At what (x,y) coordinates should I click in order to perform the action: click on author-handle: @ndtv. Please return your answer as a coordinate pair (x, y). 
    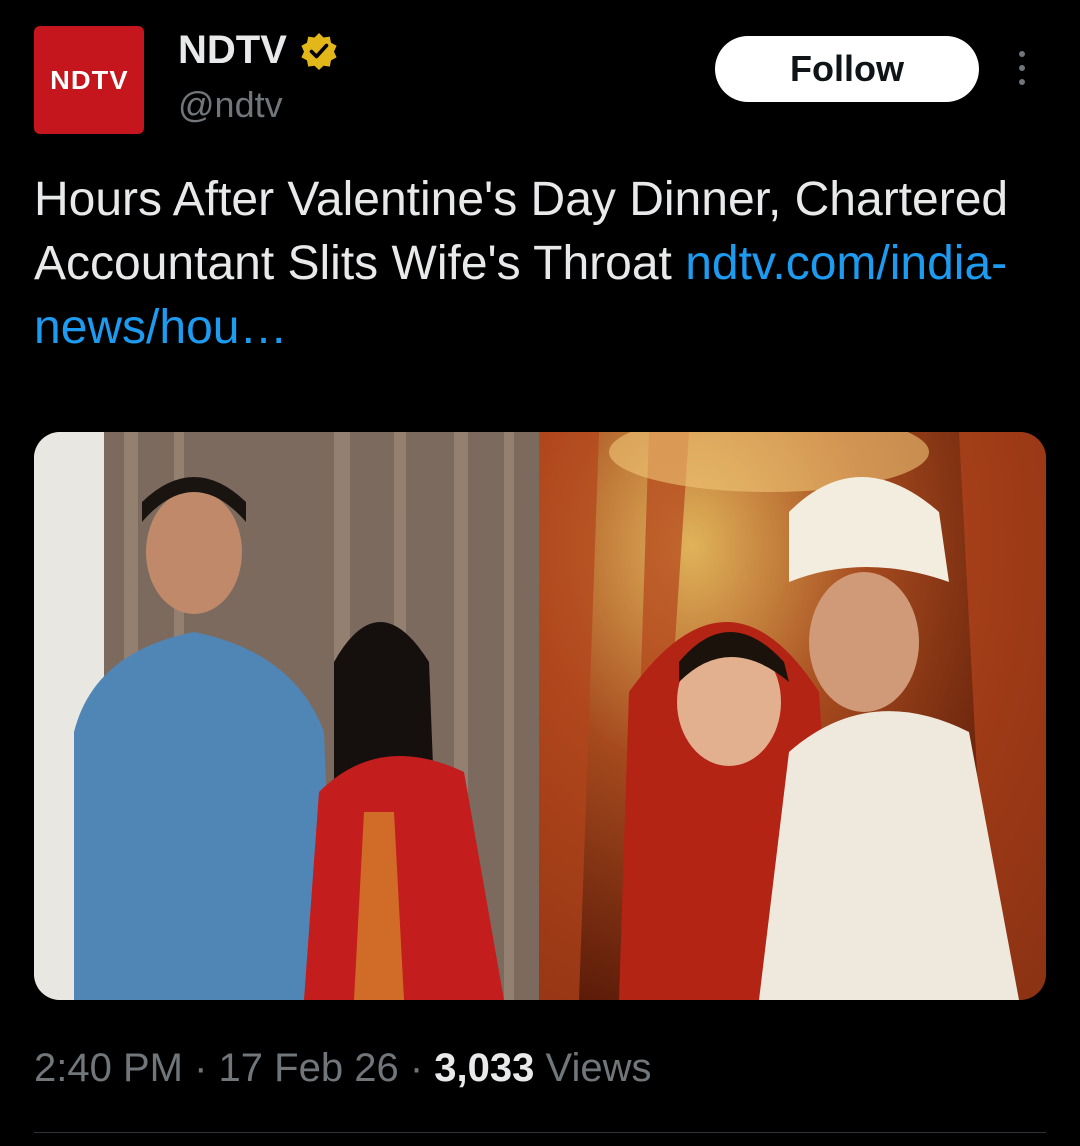
    Looking at the image, I should click on (230, 105).